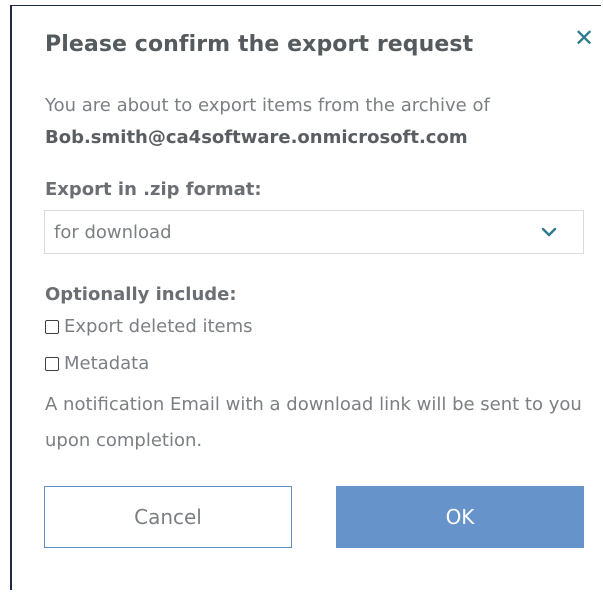  What do you see at coordinates (259, 44) in the screenshot?
I see `dialog-title: Please confirm the export request` at bounding box center [259, 44].